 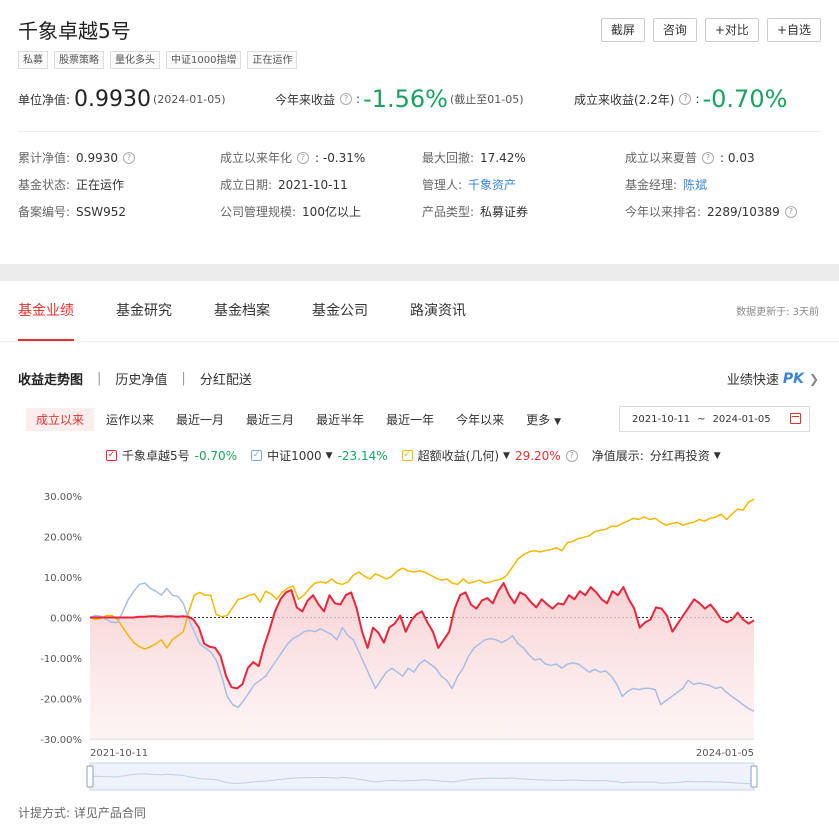 I want to click on tag-status: 正在运作, so click(x=272, y=60).